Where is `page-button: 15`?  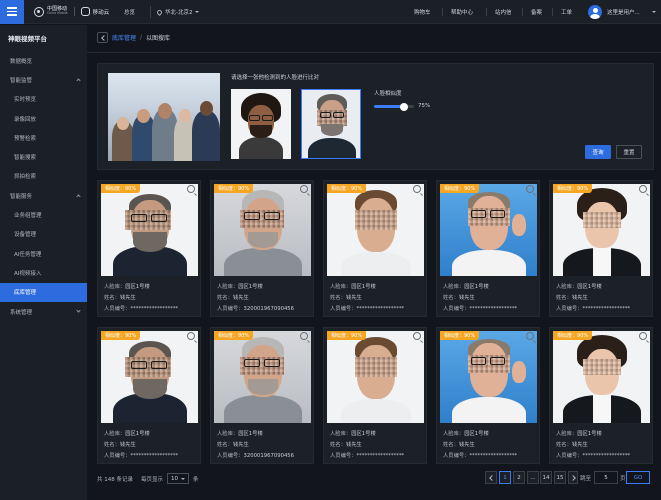 page-button: 15 is located at coordinates (560, 477).